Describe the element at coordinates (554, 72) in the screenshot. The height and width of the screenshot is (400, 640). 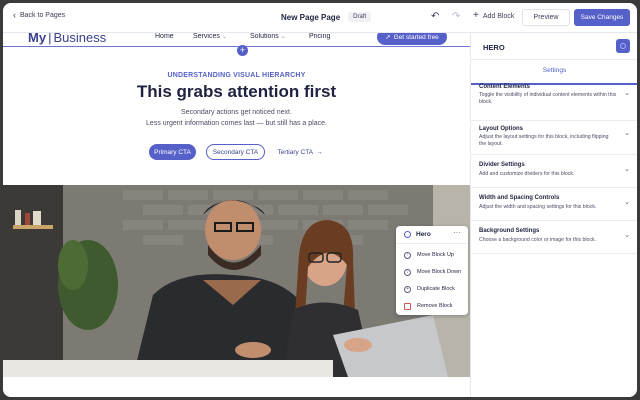
I see `tab-settings: Settings` at that location.